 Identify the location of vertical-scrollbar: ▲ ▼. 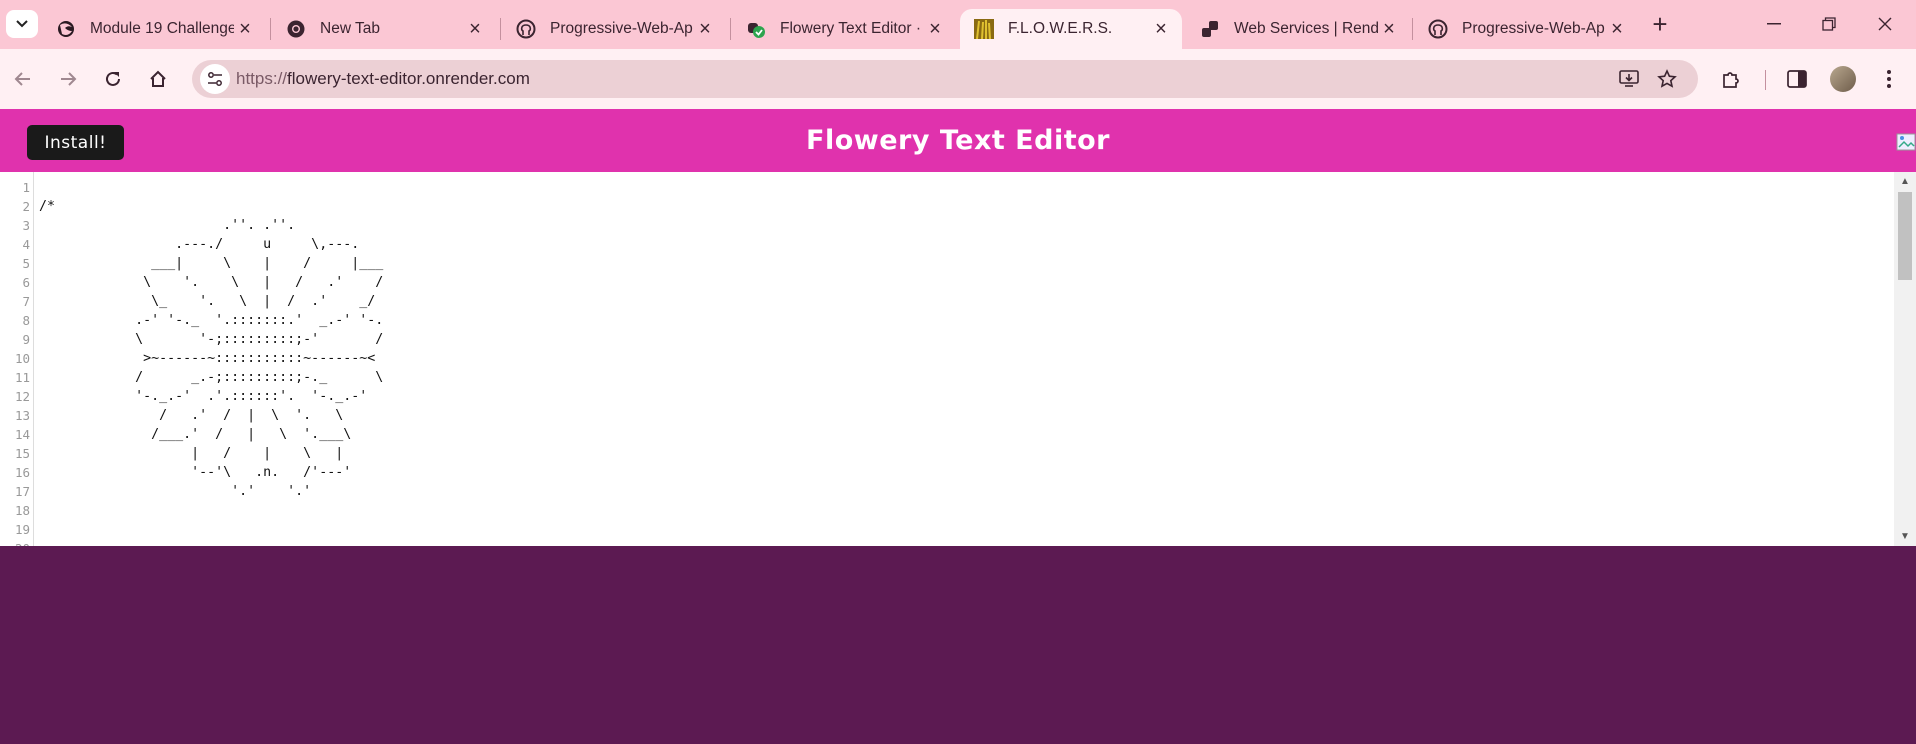
(1905, 359).